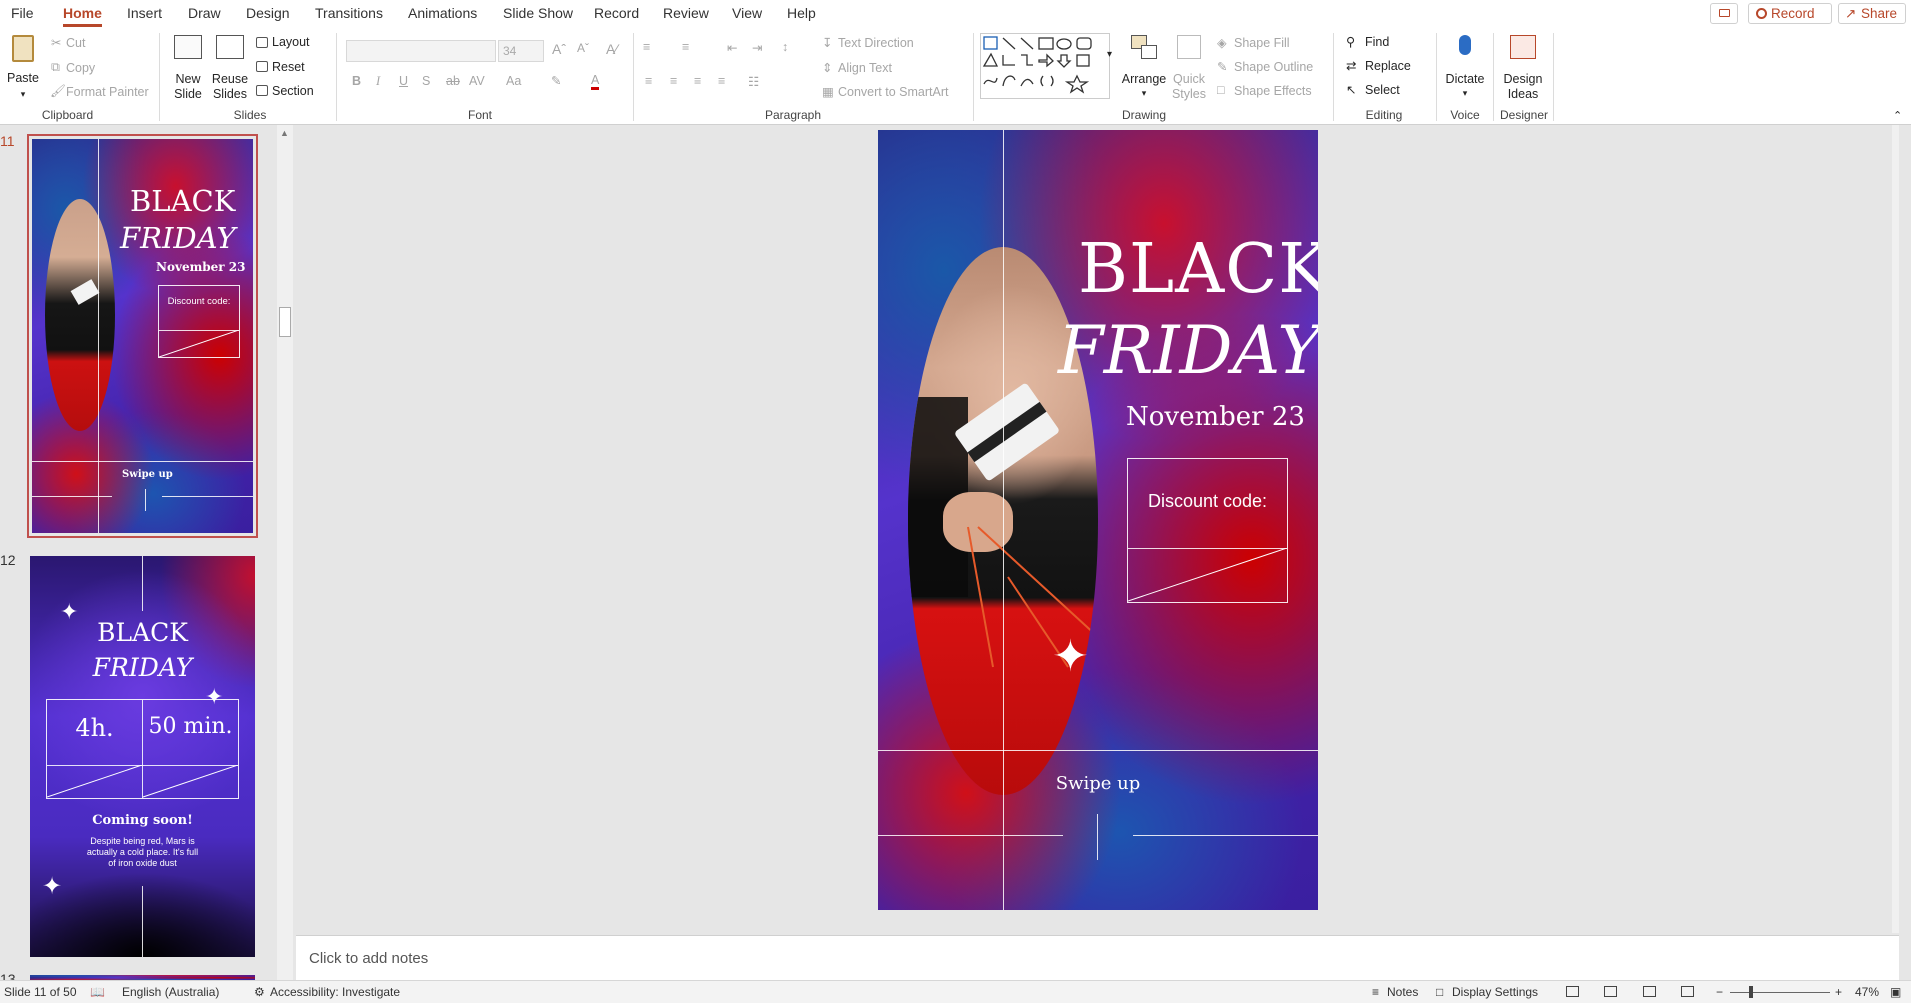 The width and height of the screenshot is (1911, 1003). What do you see at coordinates (1465, 67) in the screenshot?
I see `dictate-button: Dictate ▾` at bounding box center [1465, 67].